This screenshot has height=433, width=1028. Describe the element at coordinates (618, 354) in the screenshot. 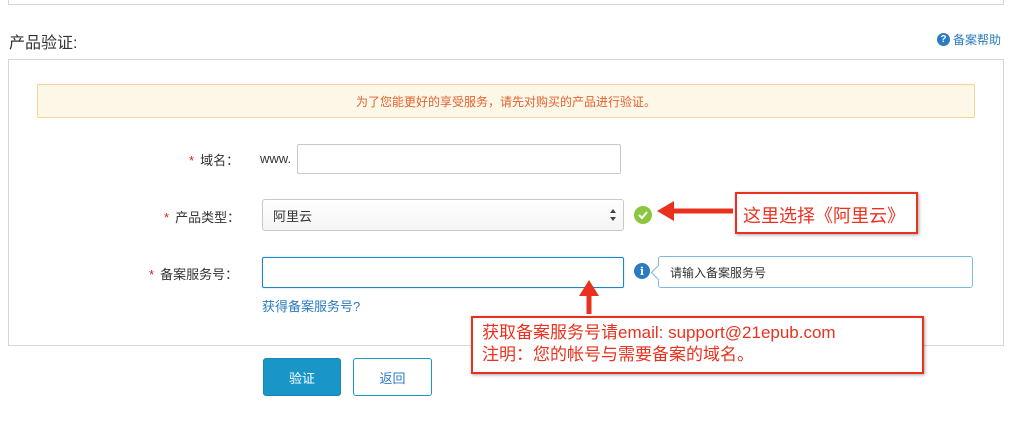

I see `email-annotation-line2: 注明：您的帐号与需要备案的域名。` at that location.